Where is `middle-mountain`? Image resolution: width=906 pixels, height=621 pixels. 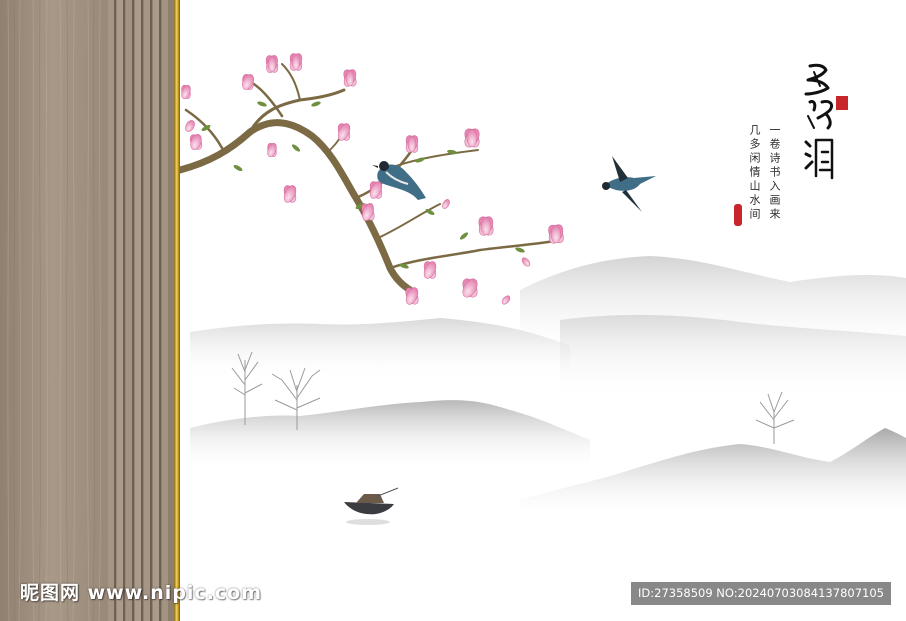 middle-mountain is located at coordinates (390, 435).